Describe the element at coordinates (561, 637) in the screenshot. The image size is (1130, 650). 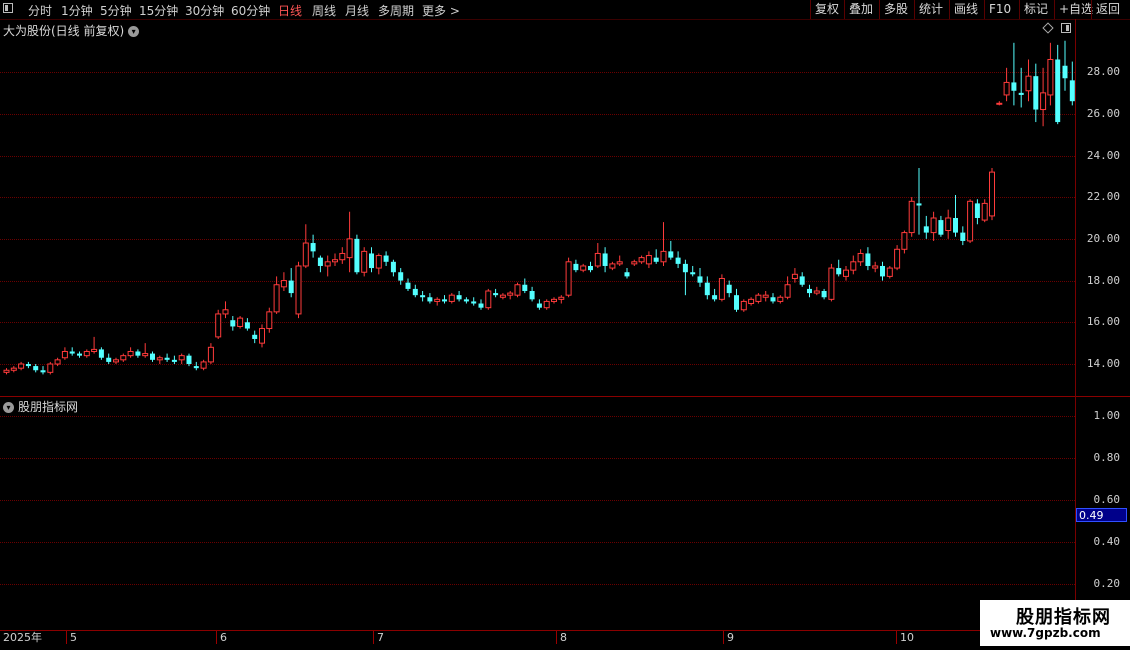
I see `date-label: 8` at that location.